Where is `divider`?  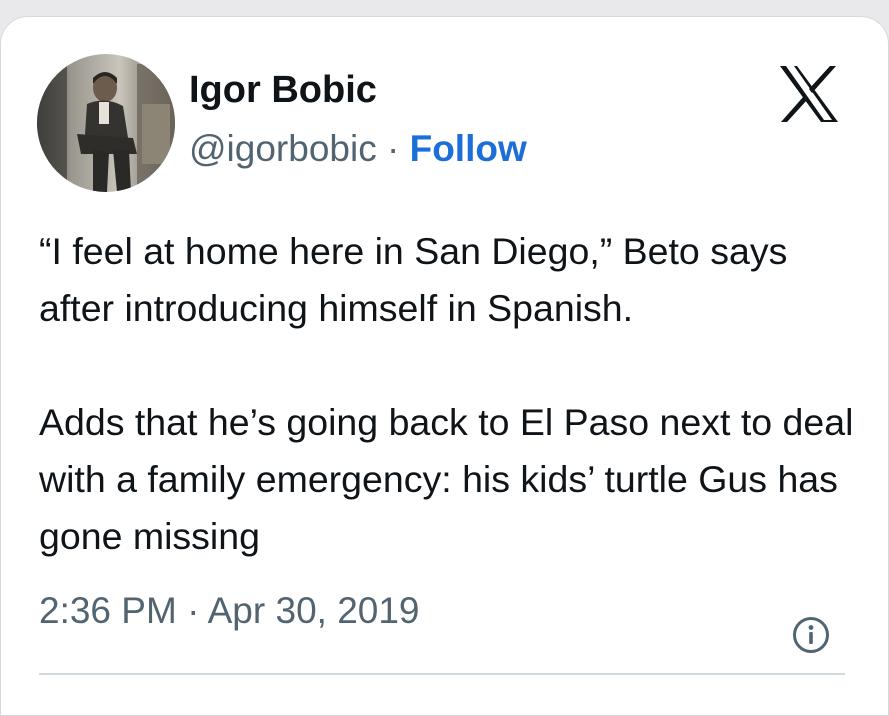
divider is located at coordinates (442, 674).